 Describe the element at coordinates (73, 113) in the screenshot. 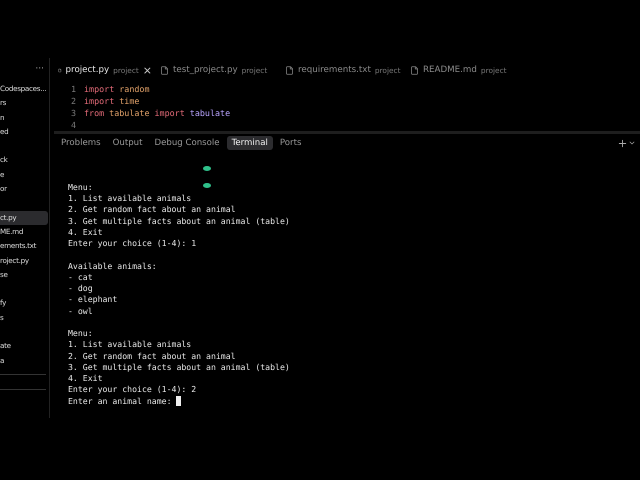

I see `line-number: 3` at that location.